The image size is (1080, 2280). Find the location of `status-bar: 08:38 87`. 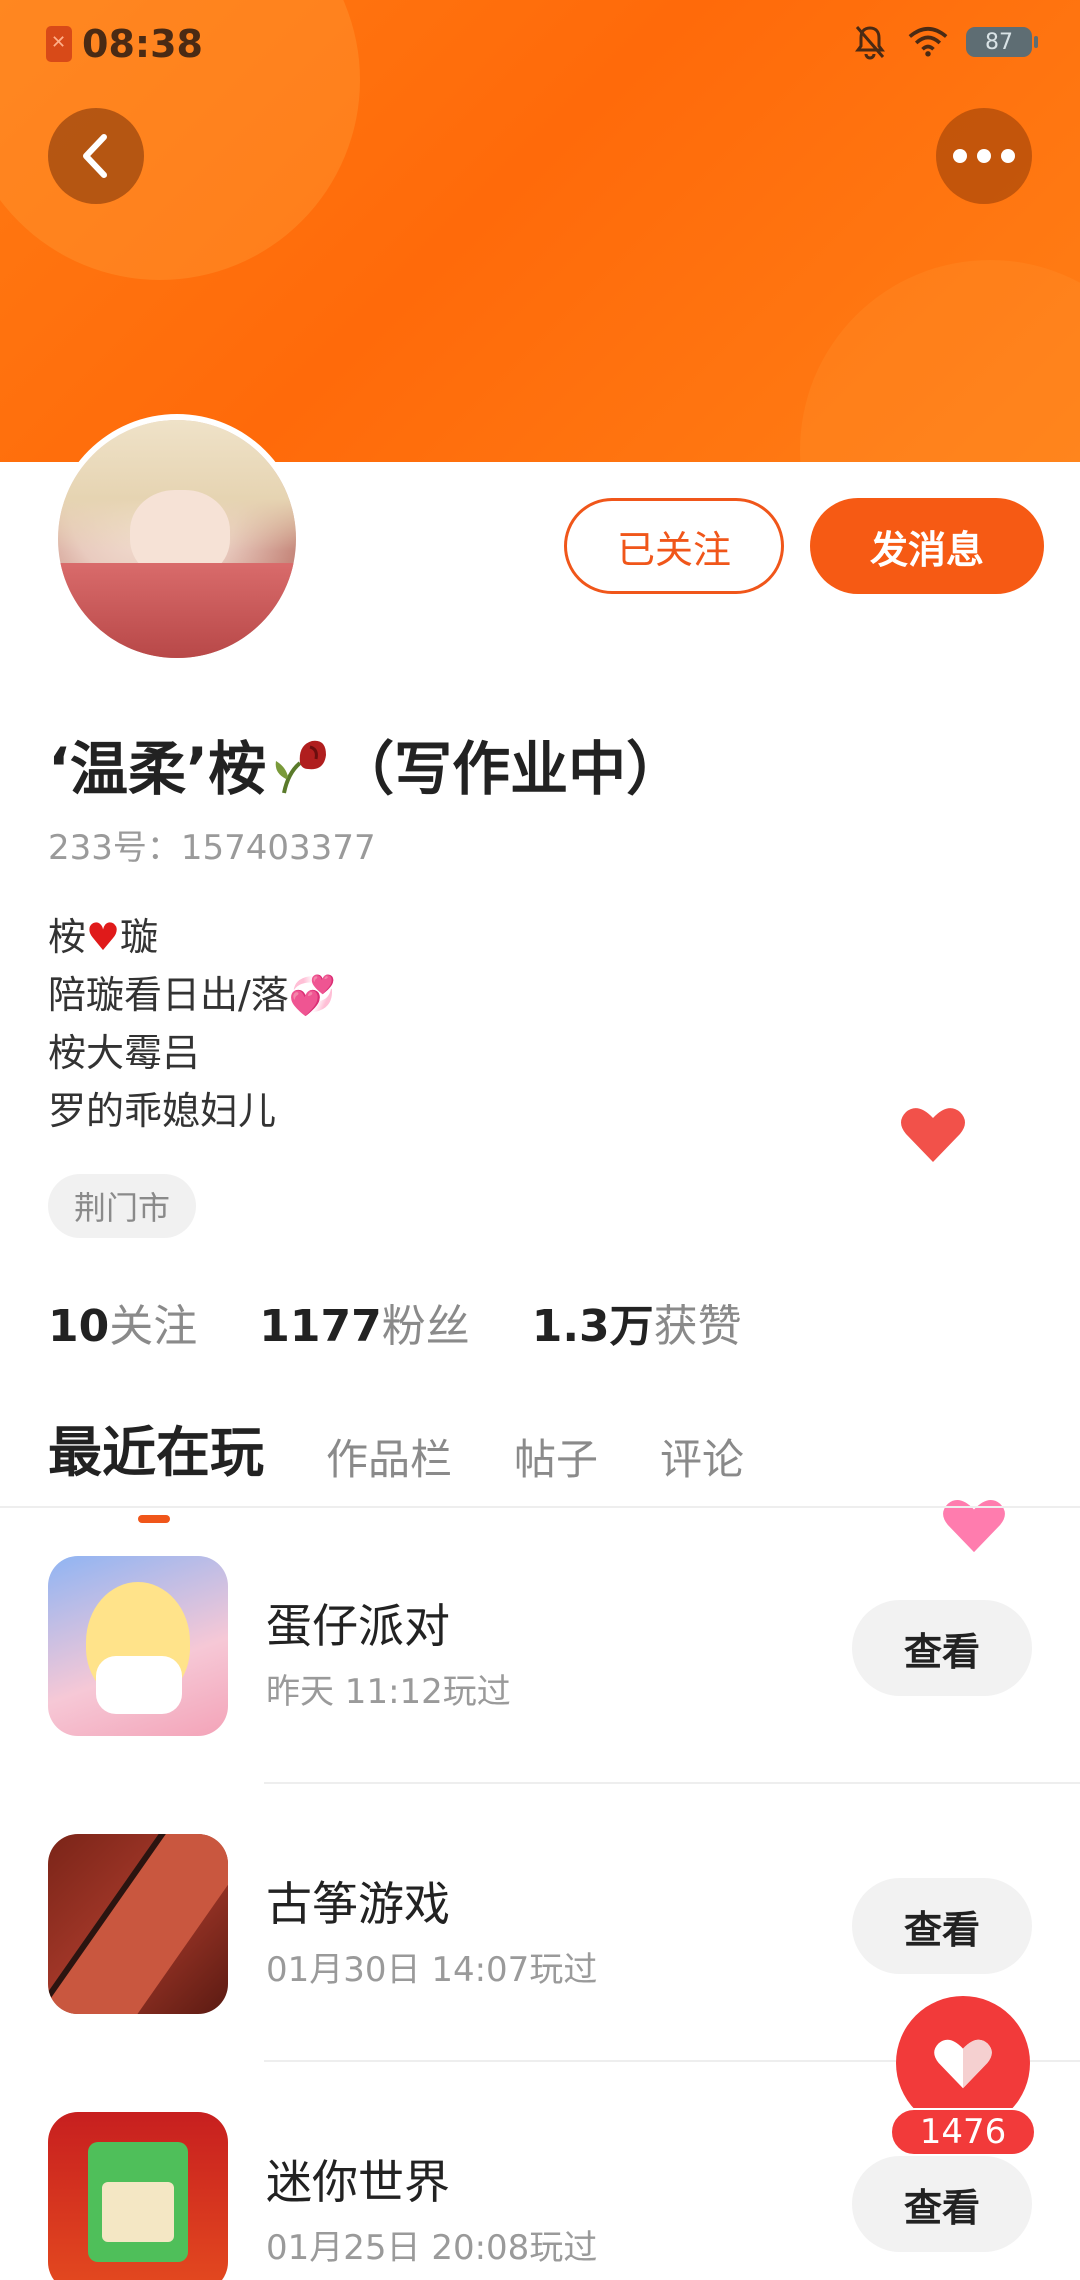

status-bar: 08:38 87 is located at coordinates (540, 44).